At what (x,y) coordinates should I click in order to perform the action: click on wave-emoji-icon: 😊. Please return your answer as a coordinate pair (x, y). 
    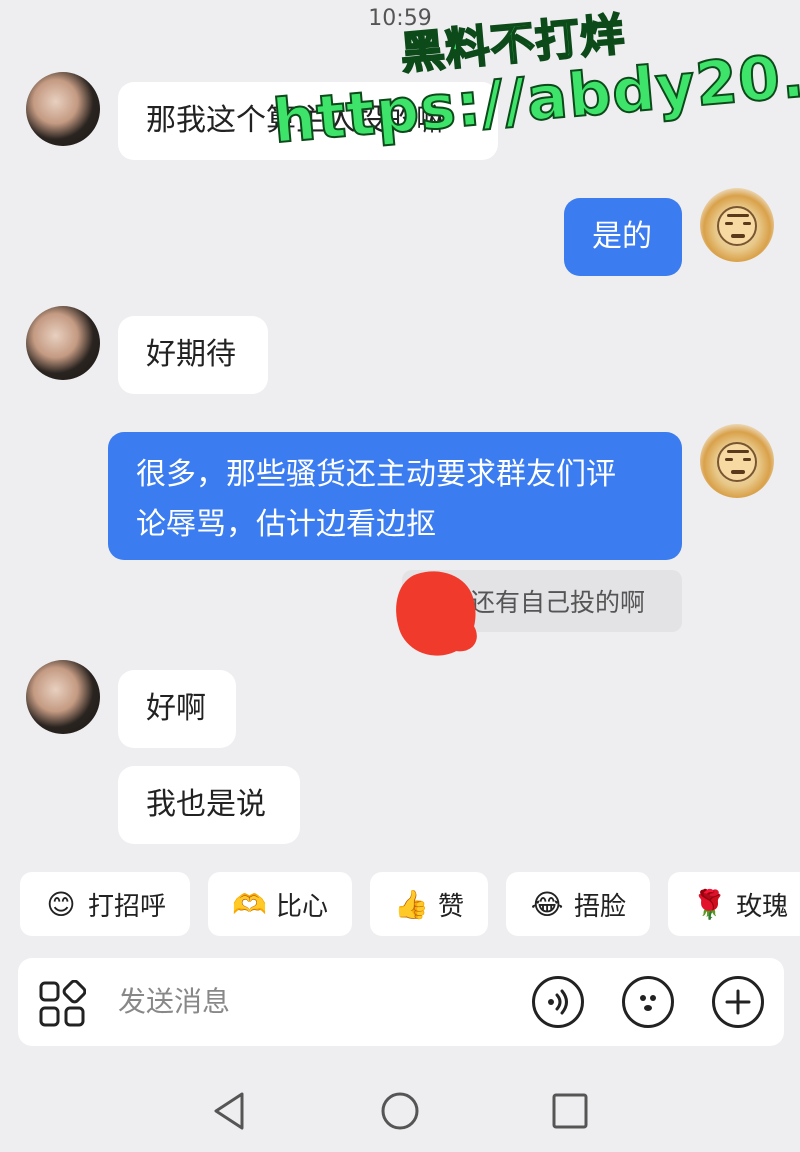
    Looking at the image, I should click on (61, 904).